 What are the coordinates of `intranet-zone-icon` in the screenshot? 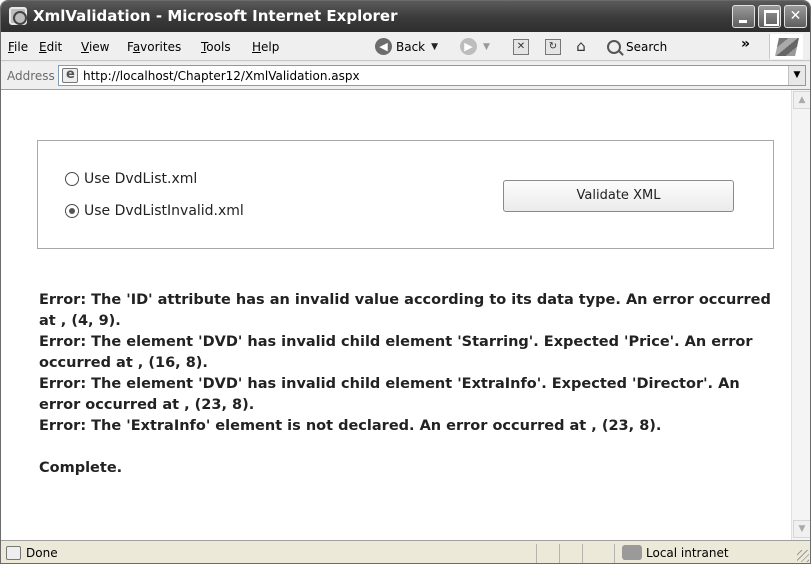 It's located at (632, 552).